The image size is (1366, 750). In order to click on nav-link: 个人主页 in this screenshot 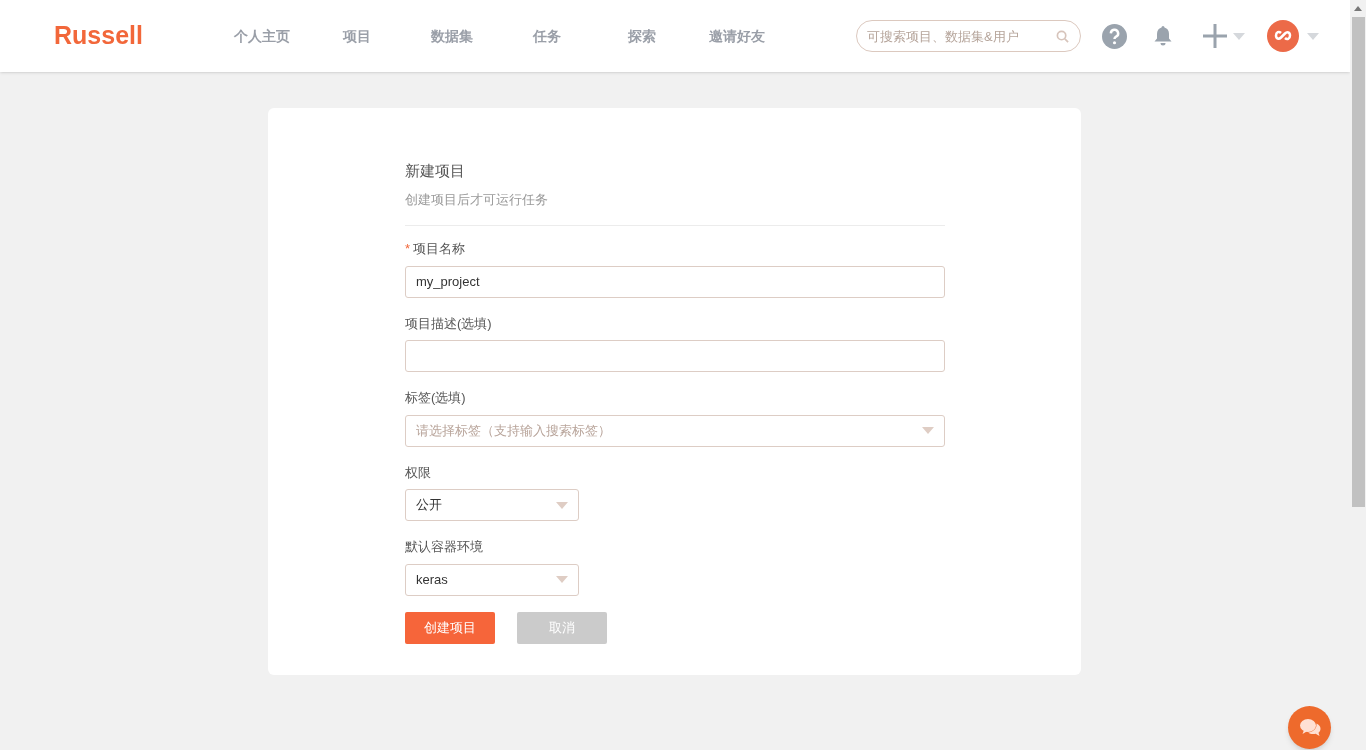, I will do `click(261, 36)`.